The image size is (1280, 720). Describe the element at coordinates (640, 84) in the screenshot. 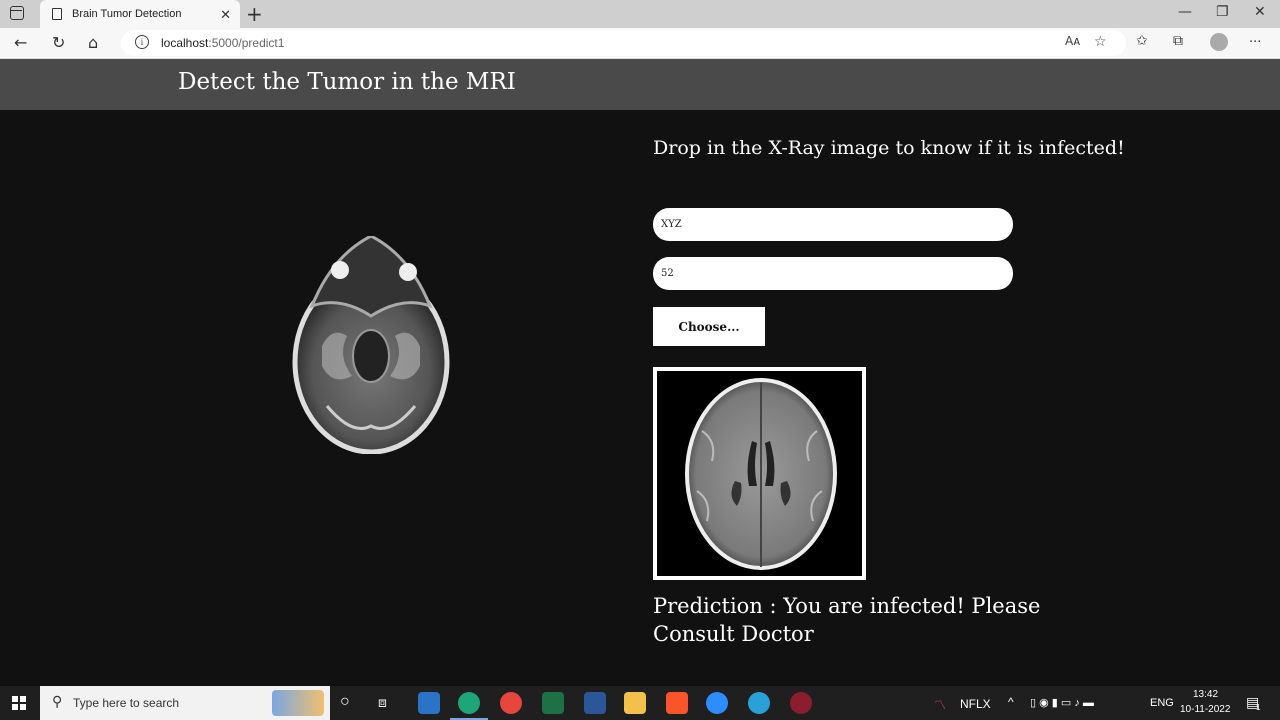

I see `page-header: Detect the Tumor in the MRI` at that location.